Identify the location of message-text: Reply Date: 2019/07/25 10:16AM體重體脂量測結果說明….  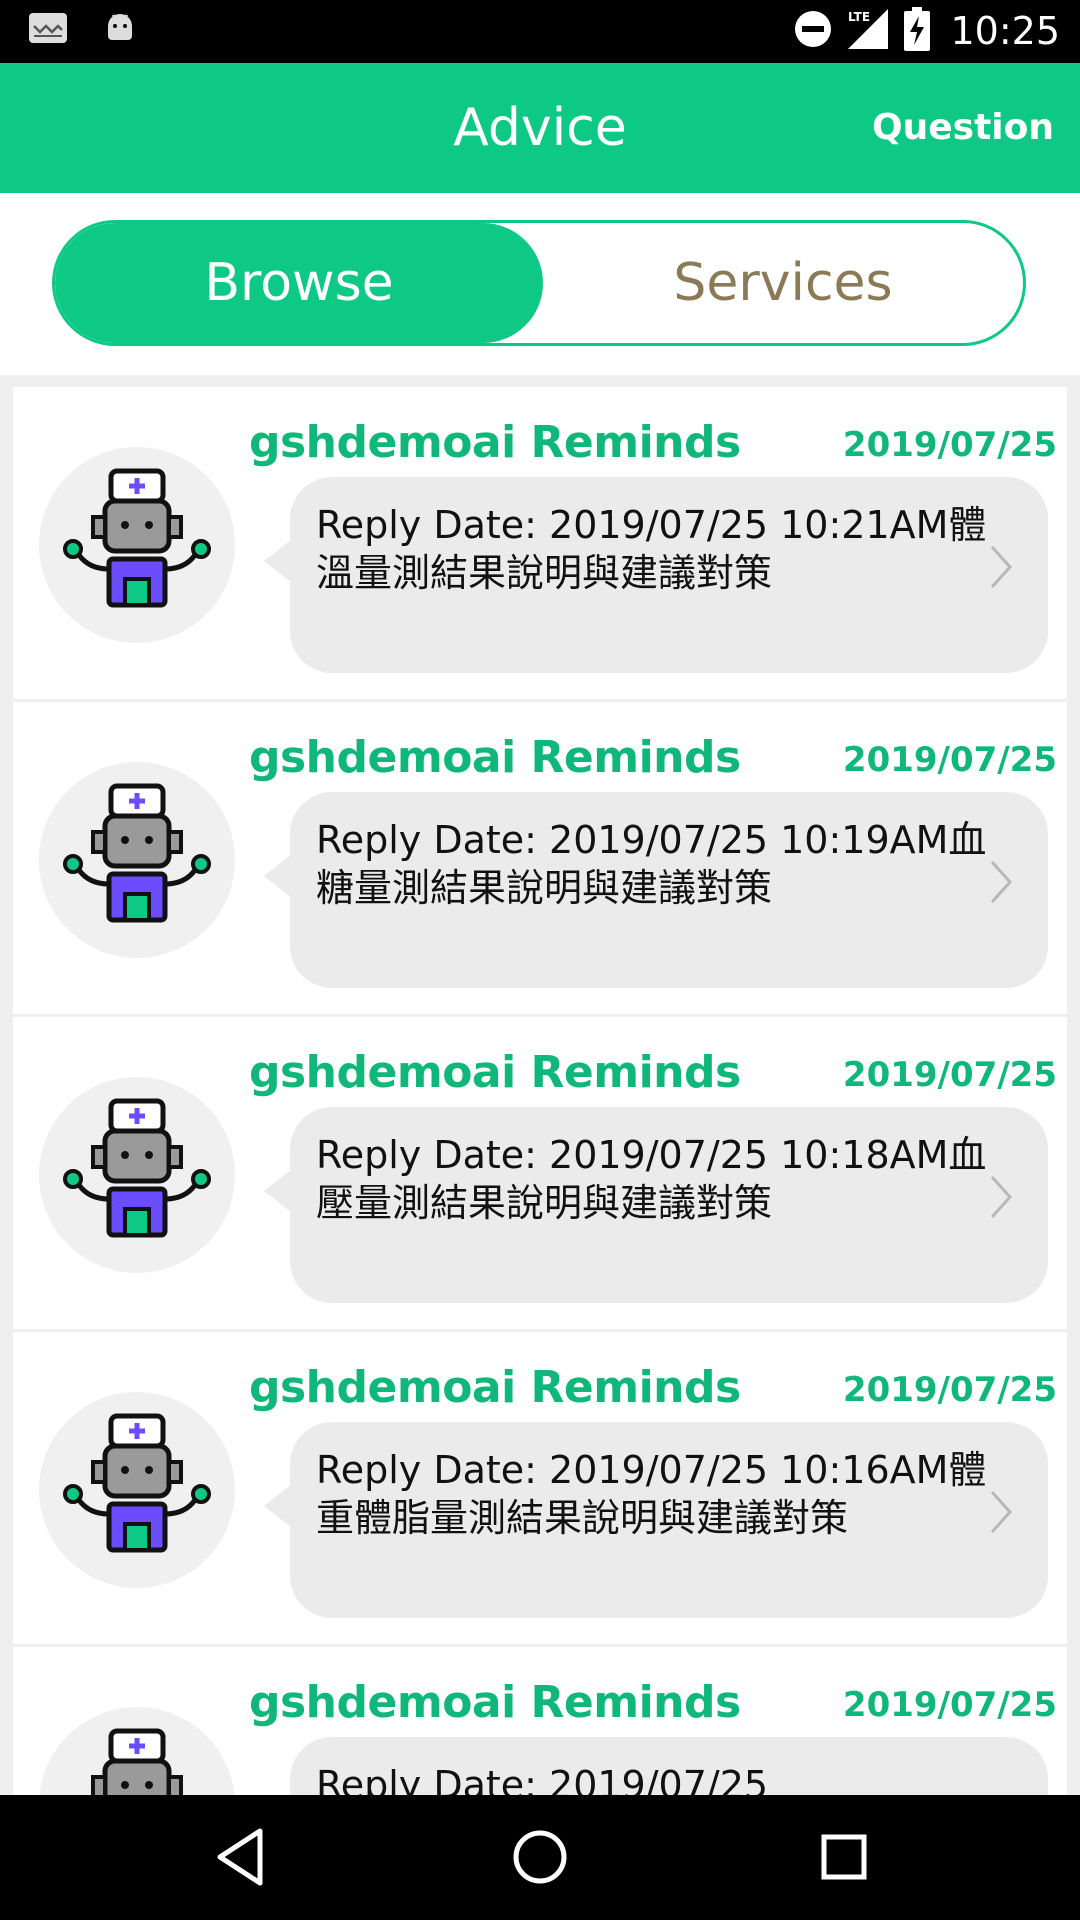
(651, 1494).